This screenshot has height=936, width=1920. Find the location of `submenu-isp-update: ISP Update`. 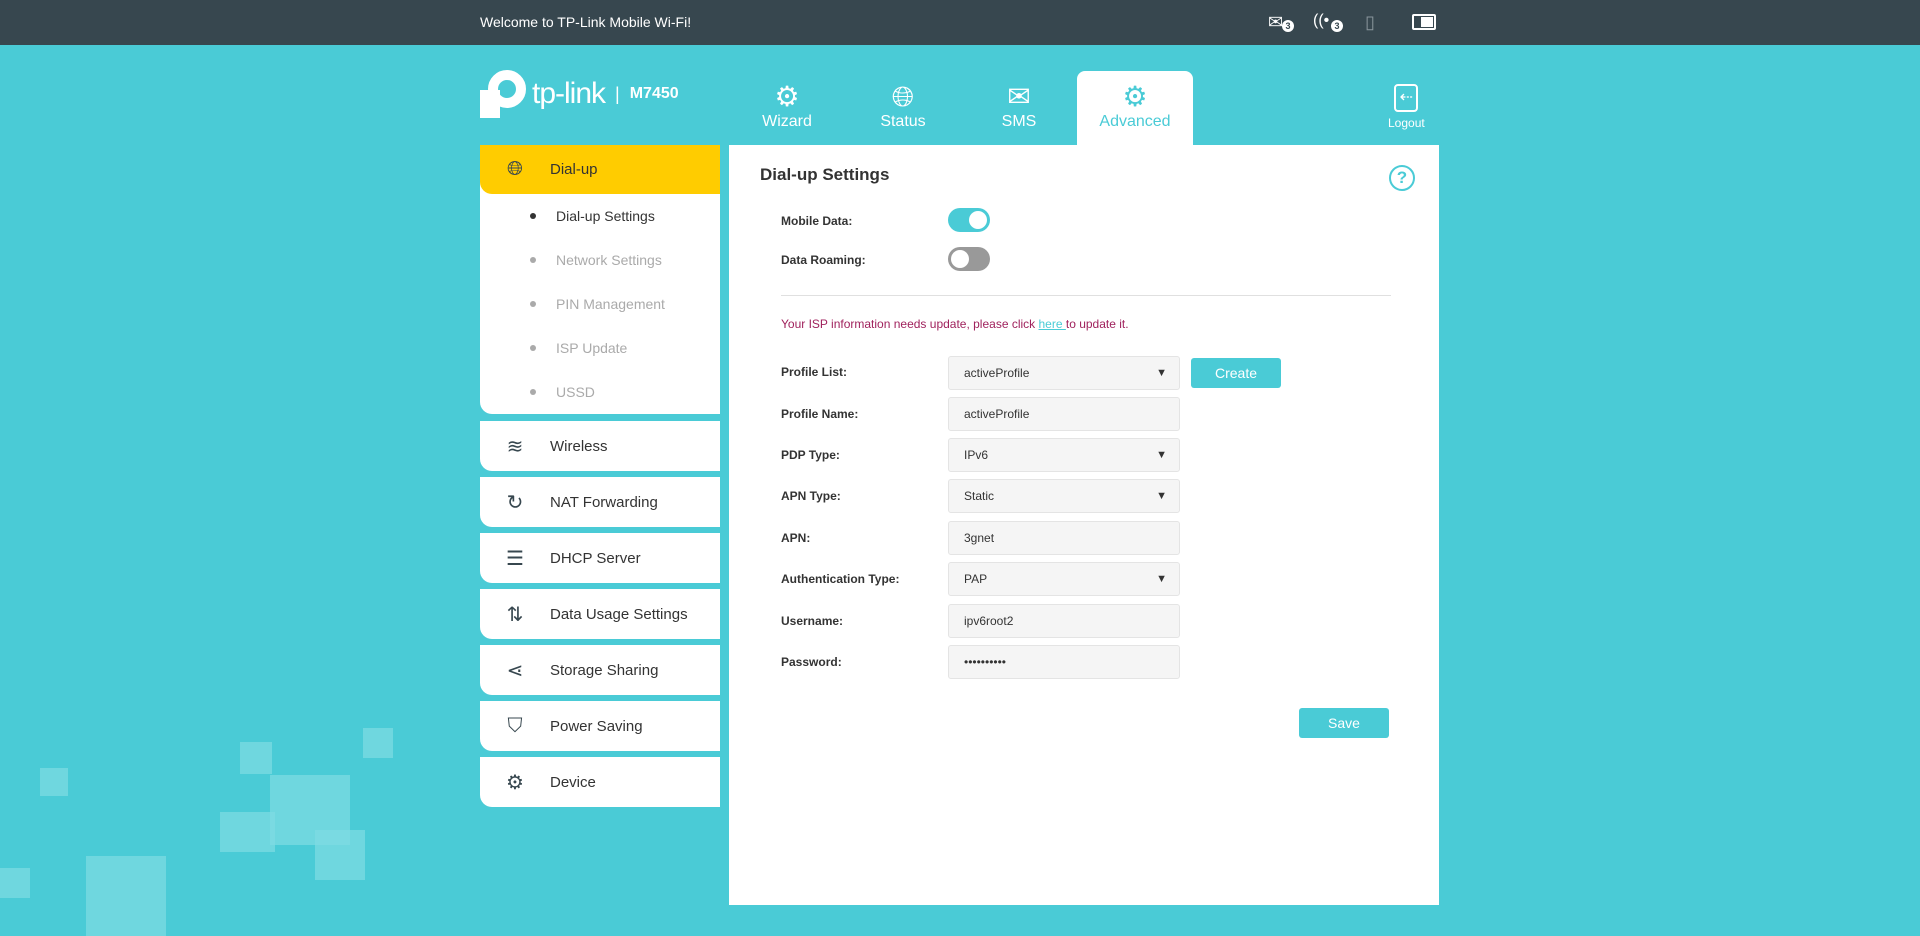

submenu-isp-update: ISP Update is located at coordinates (600, 348).